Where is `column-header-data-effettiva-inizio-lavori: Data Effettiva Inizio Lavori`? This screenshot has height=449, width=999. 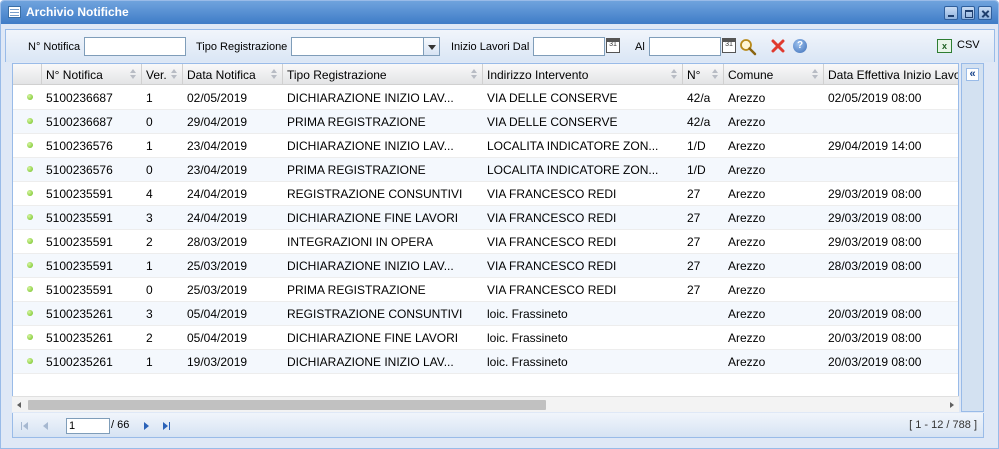
column-header-data-effettiva-inizio-lavori: Data Effettiva Inizio Lavori is located at coordinates (891, 74).